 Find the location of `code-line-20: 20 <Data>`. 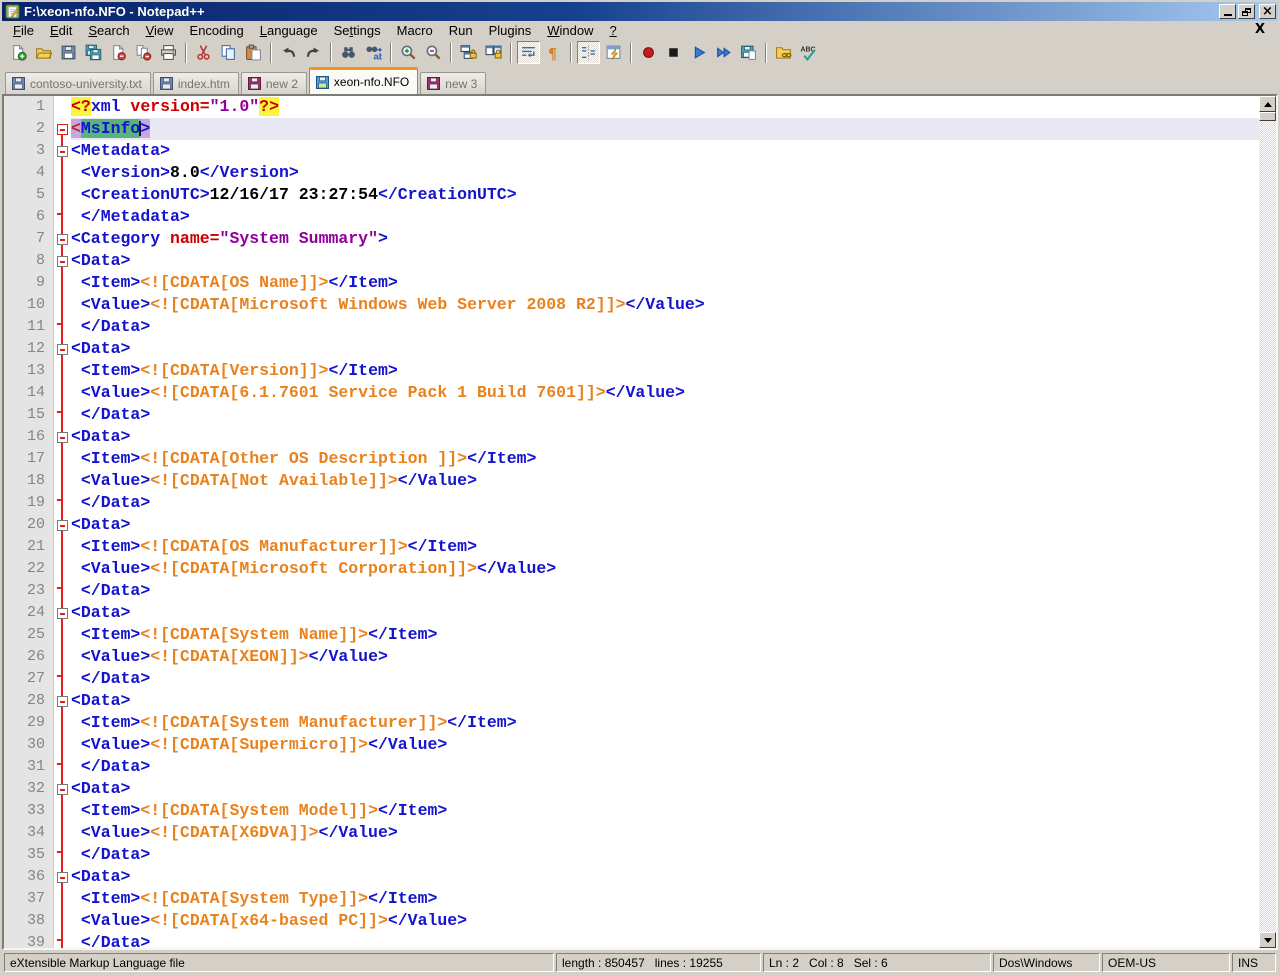

code-line-20: 20 <Data> is located at coordinates (631, 525).